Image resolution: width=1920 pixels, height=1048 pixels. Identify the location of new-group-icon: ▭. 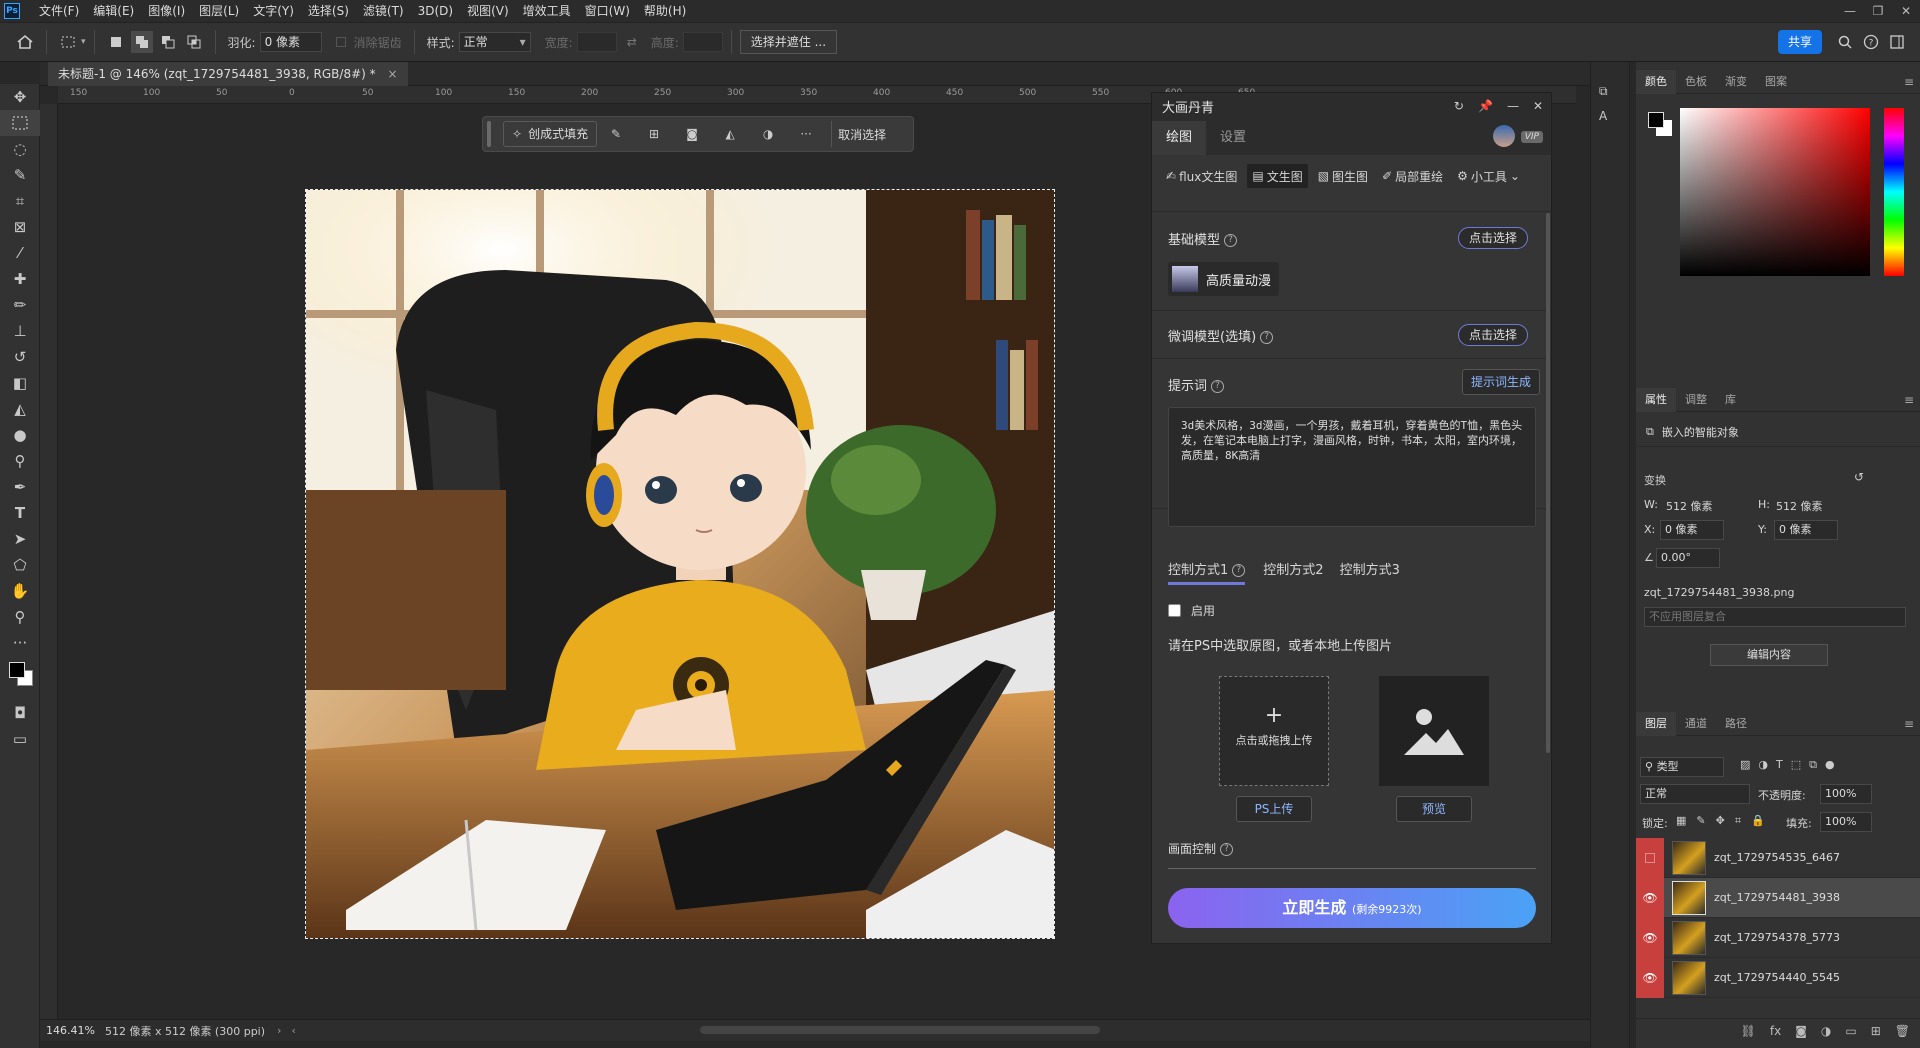
(1850, 1031).